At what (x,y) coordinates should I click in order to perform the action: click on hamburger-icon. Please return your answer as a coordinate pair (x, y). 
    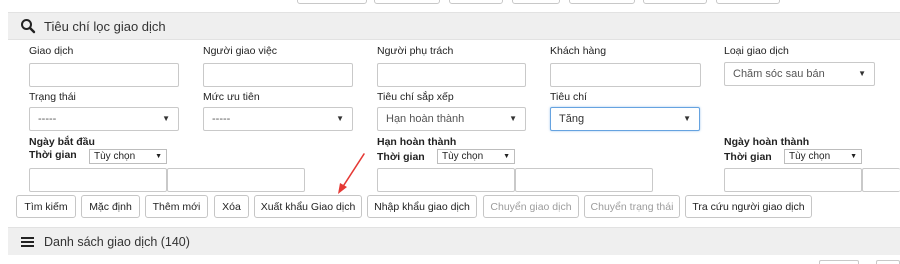
    Looking at the image, I should click on (28, 242).